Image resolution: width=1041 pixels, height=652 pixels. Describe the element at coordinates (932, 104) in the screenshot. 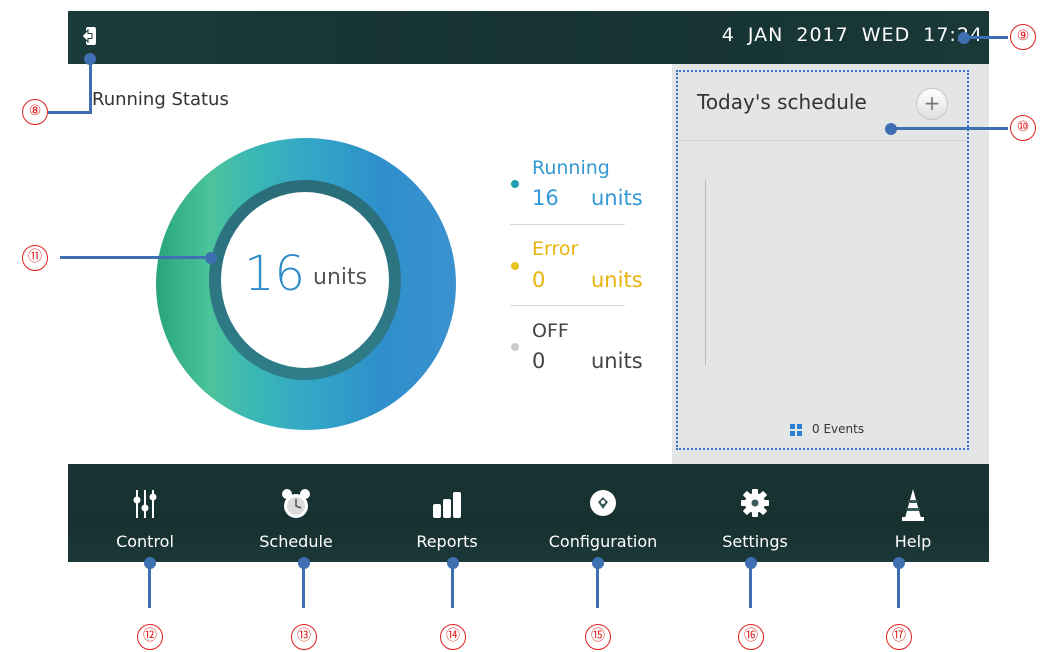

I see `add-schedule-button: +` at that location.